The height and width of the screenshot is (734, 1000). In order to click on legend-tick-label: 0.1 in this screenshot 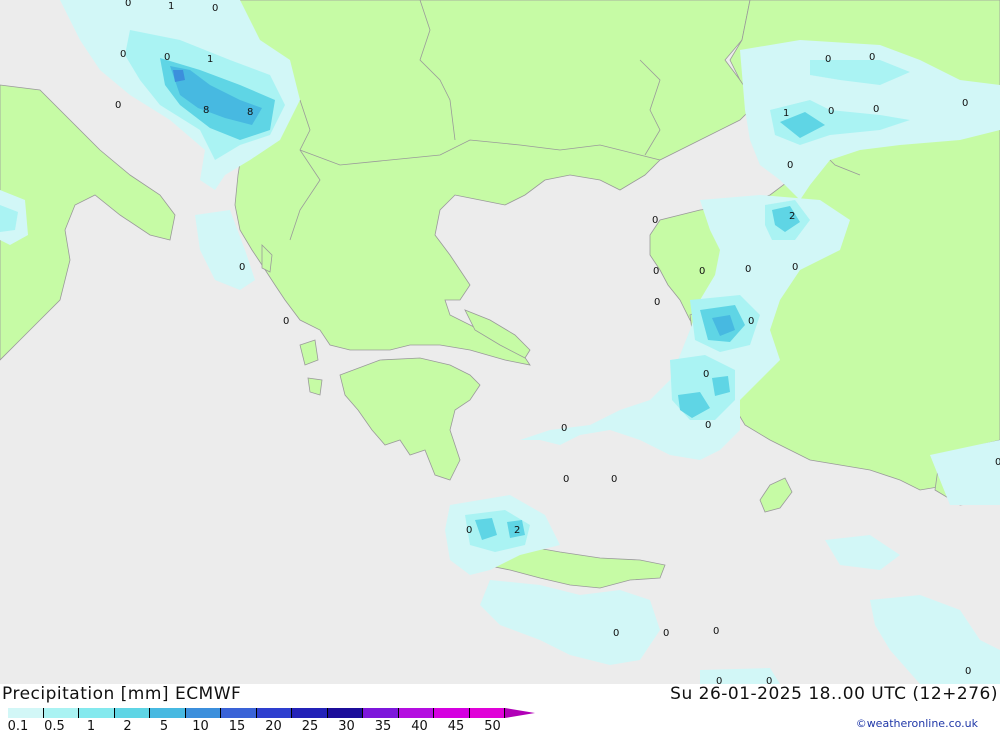, I will do `click(18, 726)`.